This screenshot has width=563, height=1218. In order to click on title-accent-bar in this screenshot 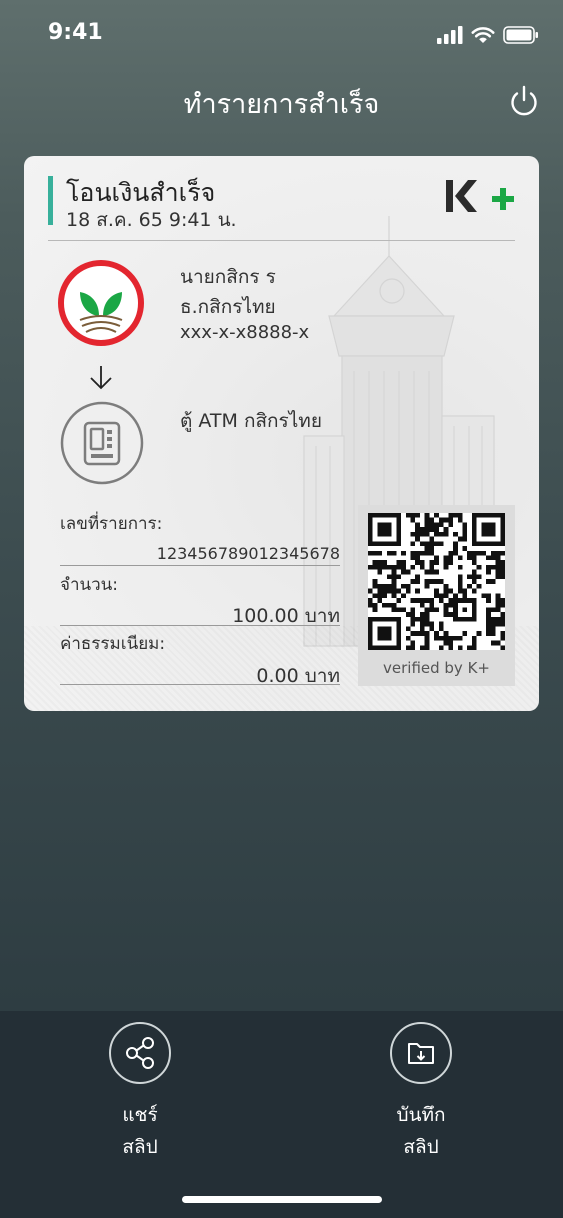, I will do `click(50, 200)`.